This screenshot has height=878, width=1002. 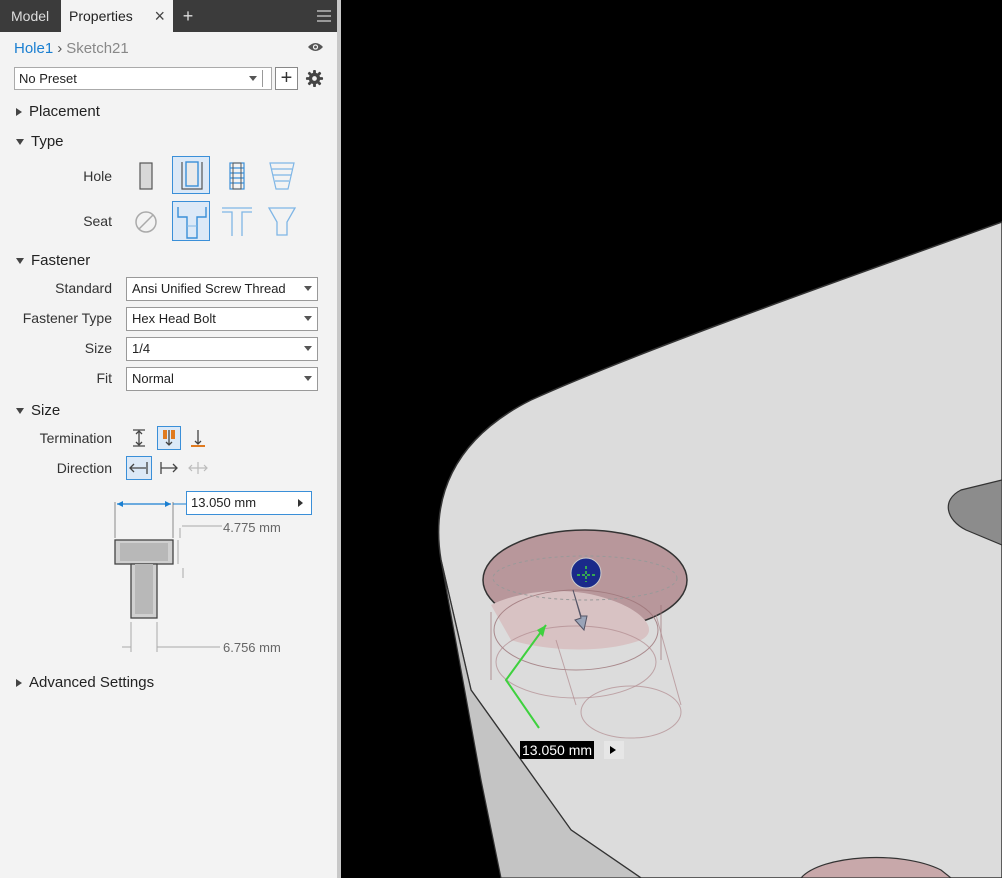 I want to click on size-value: 1/4, so click(x=141, y=348).